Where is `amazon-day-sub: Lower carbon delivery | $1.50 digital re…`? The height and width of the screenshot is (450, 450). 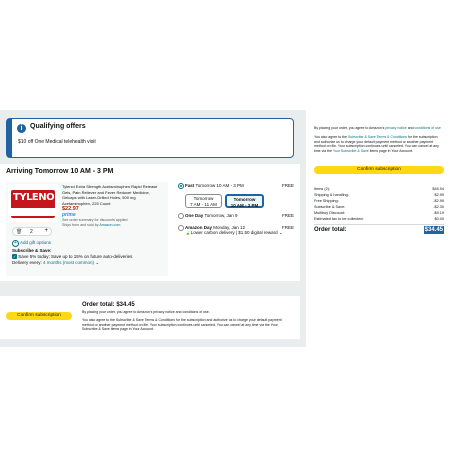 amazon-day-sub: Lower carbon delivery | $1.50 digital re… is located at coordinates (234, 232).